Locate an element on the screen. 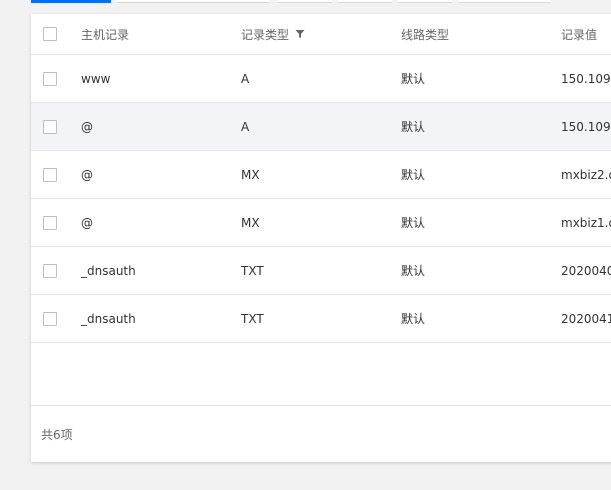 Image resolution: width=611 pixels, height=490 pixels. select-all-checkbox-cell is located at coordinates (50, 34).